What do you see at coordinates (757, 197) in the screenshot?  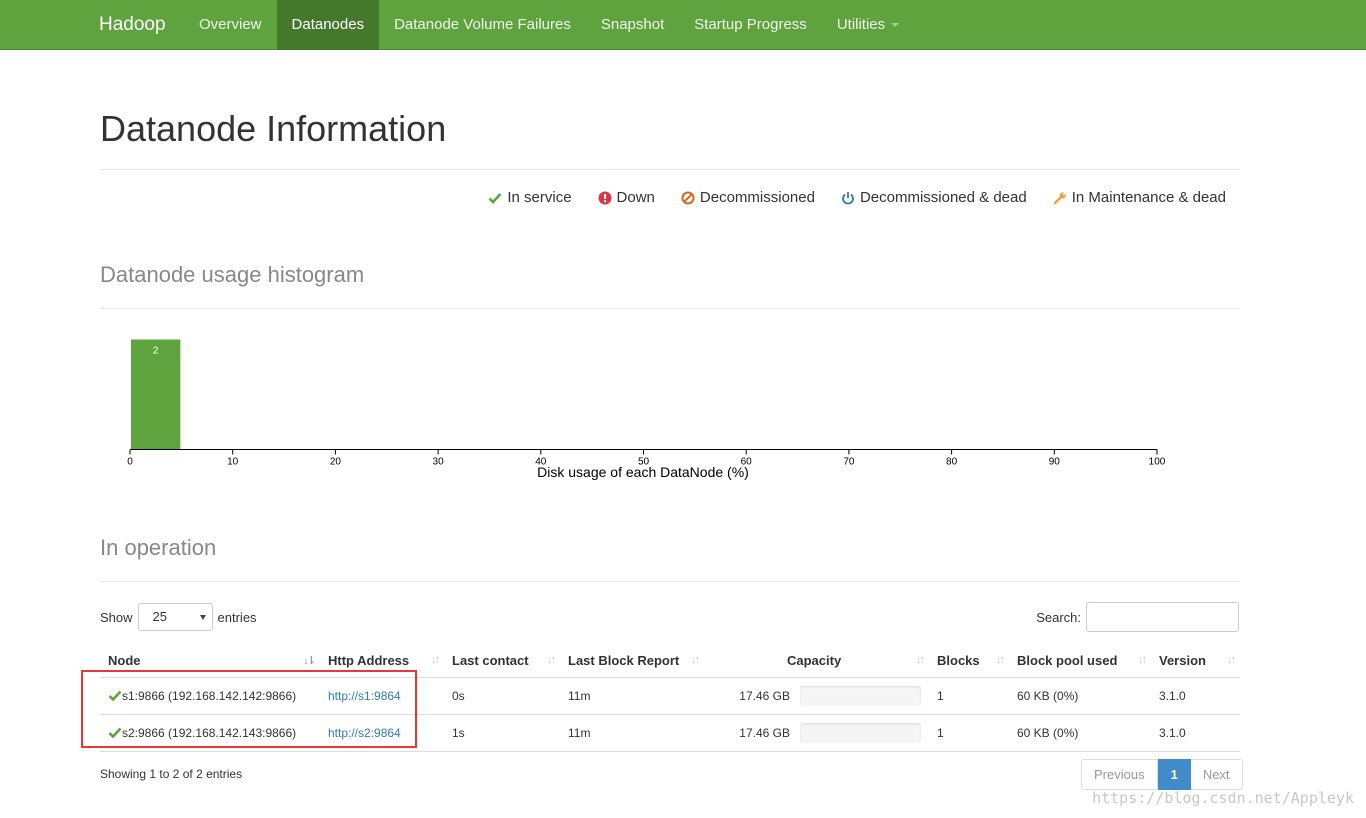 I see `legend-label: Decommissioned` at bounding box center [757, 197].